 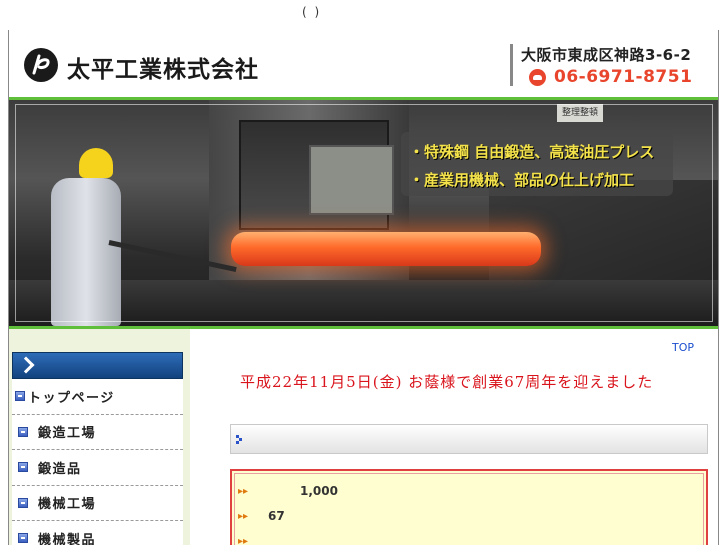 What do you see at coordinates (469, 507) in the screenshot?
I see `company-info-box: ▸▸ 1,000 ▸▸ 67 ▸▸` at bounding box center [469, 507].